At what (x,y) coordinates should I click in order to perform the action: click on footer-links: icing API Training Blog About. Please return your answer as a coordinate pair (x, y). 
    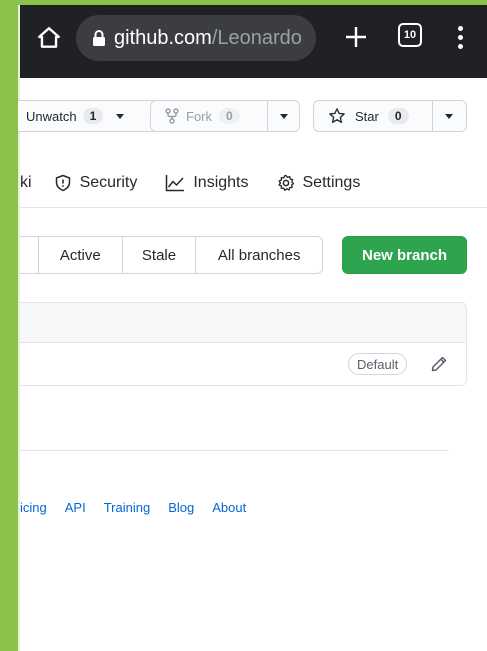
    Looking at the image, I should click on (142, 507).